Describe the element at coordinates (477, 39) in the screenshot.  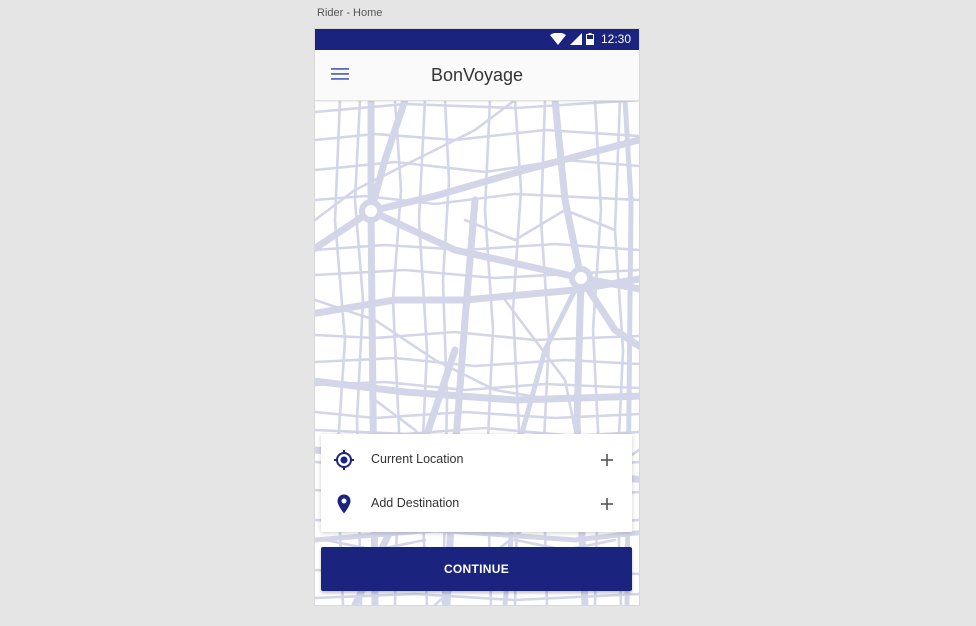
I see `status-bar: 12:30` at that location.